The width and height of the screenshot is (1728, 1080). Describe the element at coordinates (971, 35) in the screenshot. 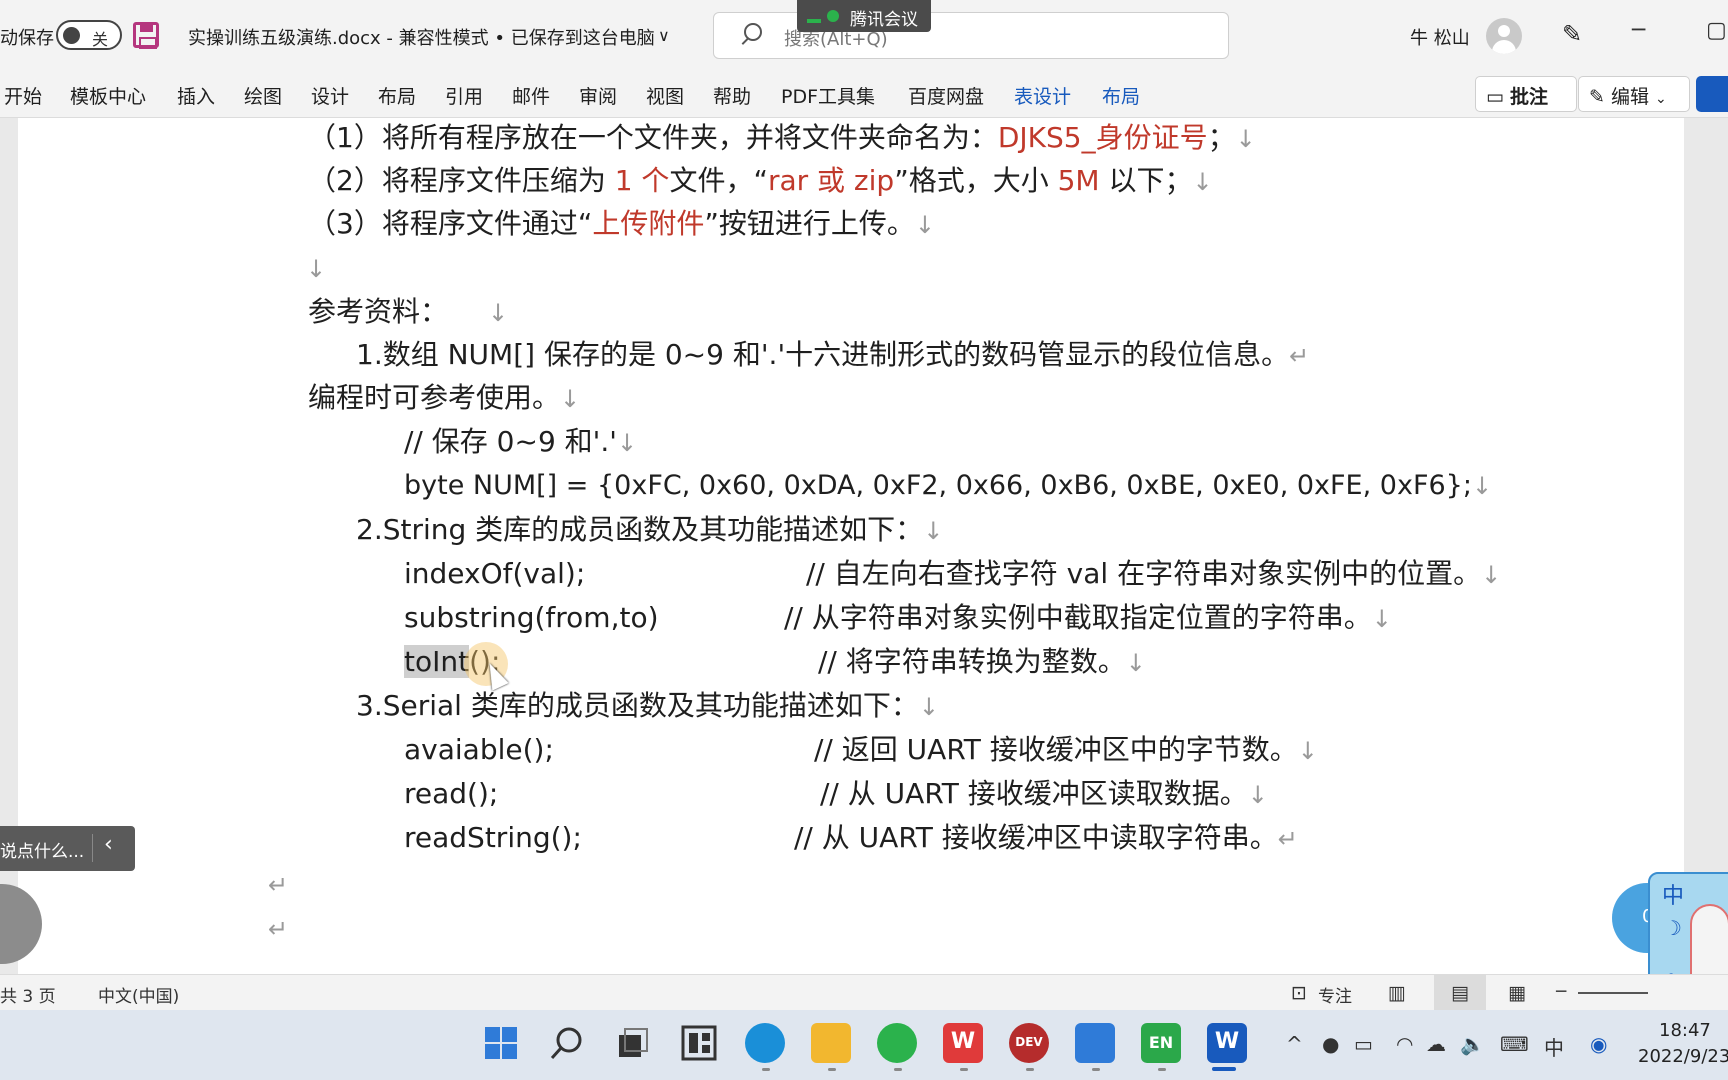

I see `search-box: 搜索(Alt+Q)` at that location.